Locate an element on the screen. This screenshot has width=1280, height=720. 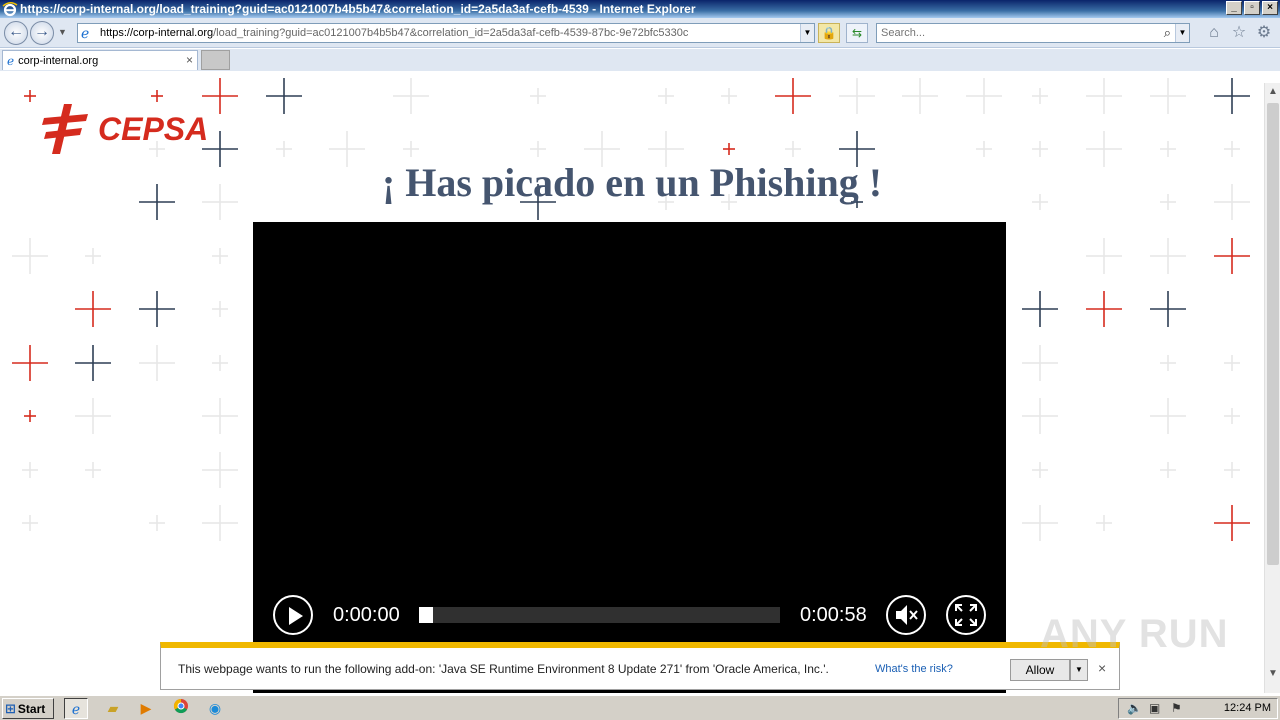
address-dropdown-icon: ▼ is located at coordinates (807, 33).